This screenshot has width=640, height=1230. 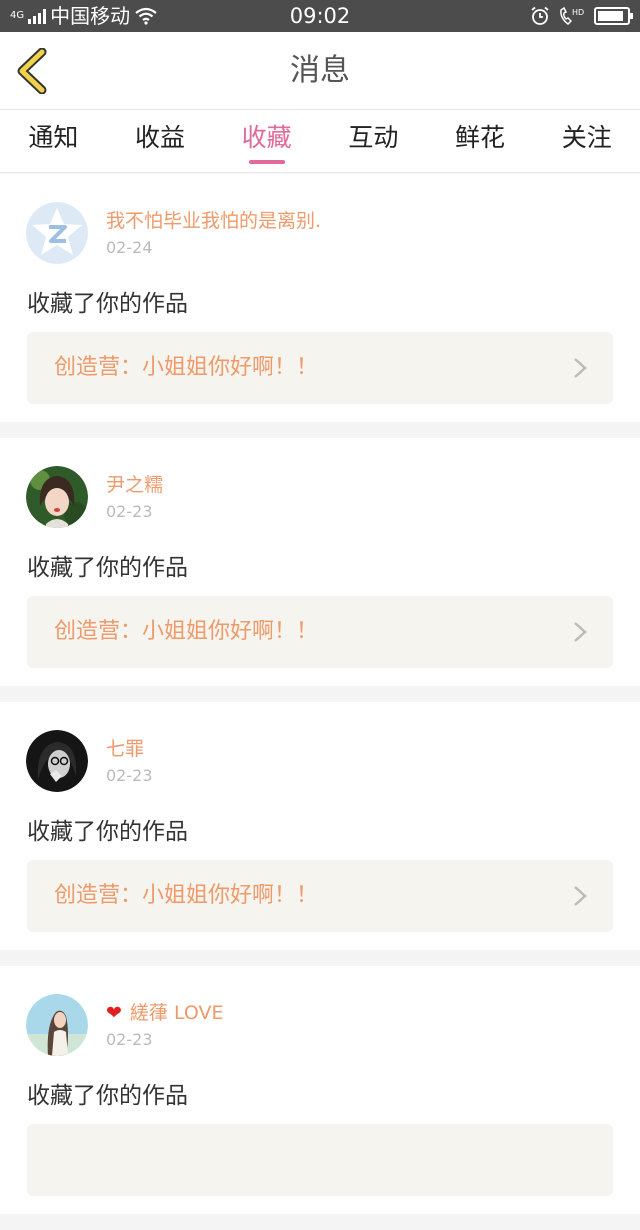 What do you see at coordinates (129, 247) in the screenshot?
I see `message-date: 02-24` at bounding box center [129, 247].